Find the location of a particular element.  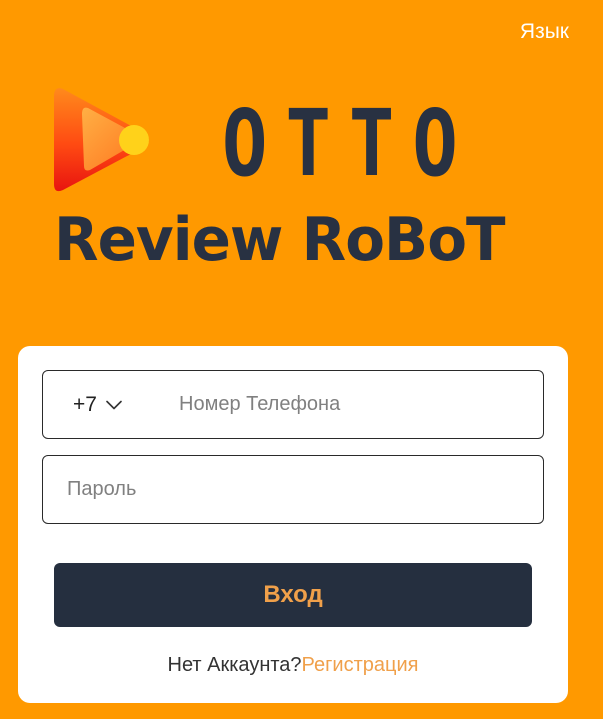

phone-field: +7 is located at coordinates (293, 404).